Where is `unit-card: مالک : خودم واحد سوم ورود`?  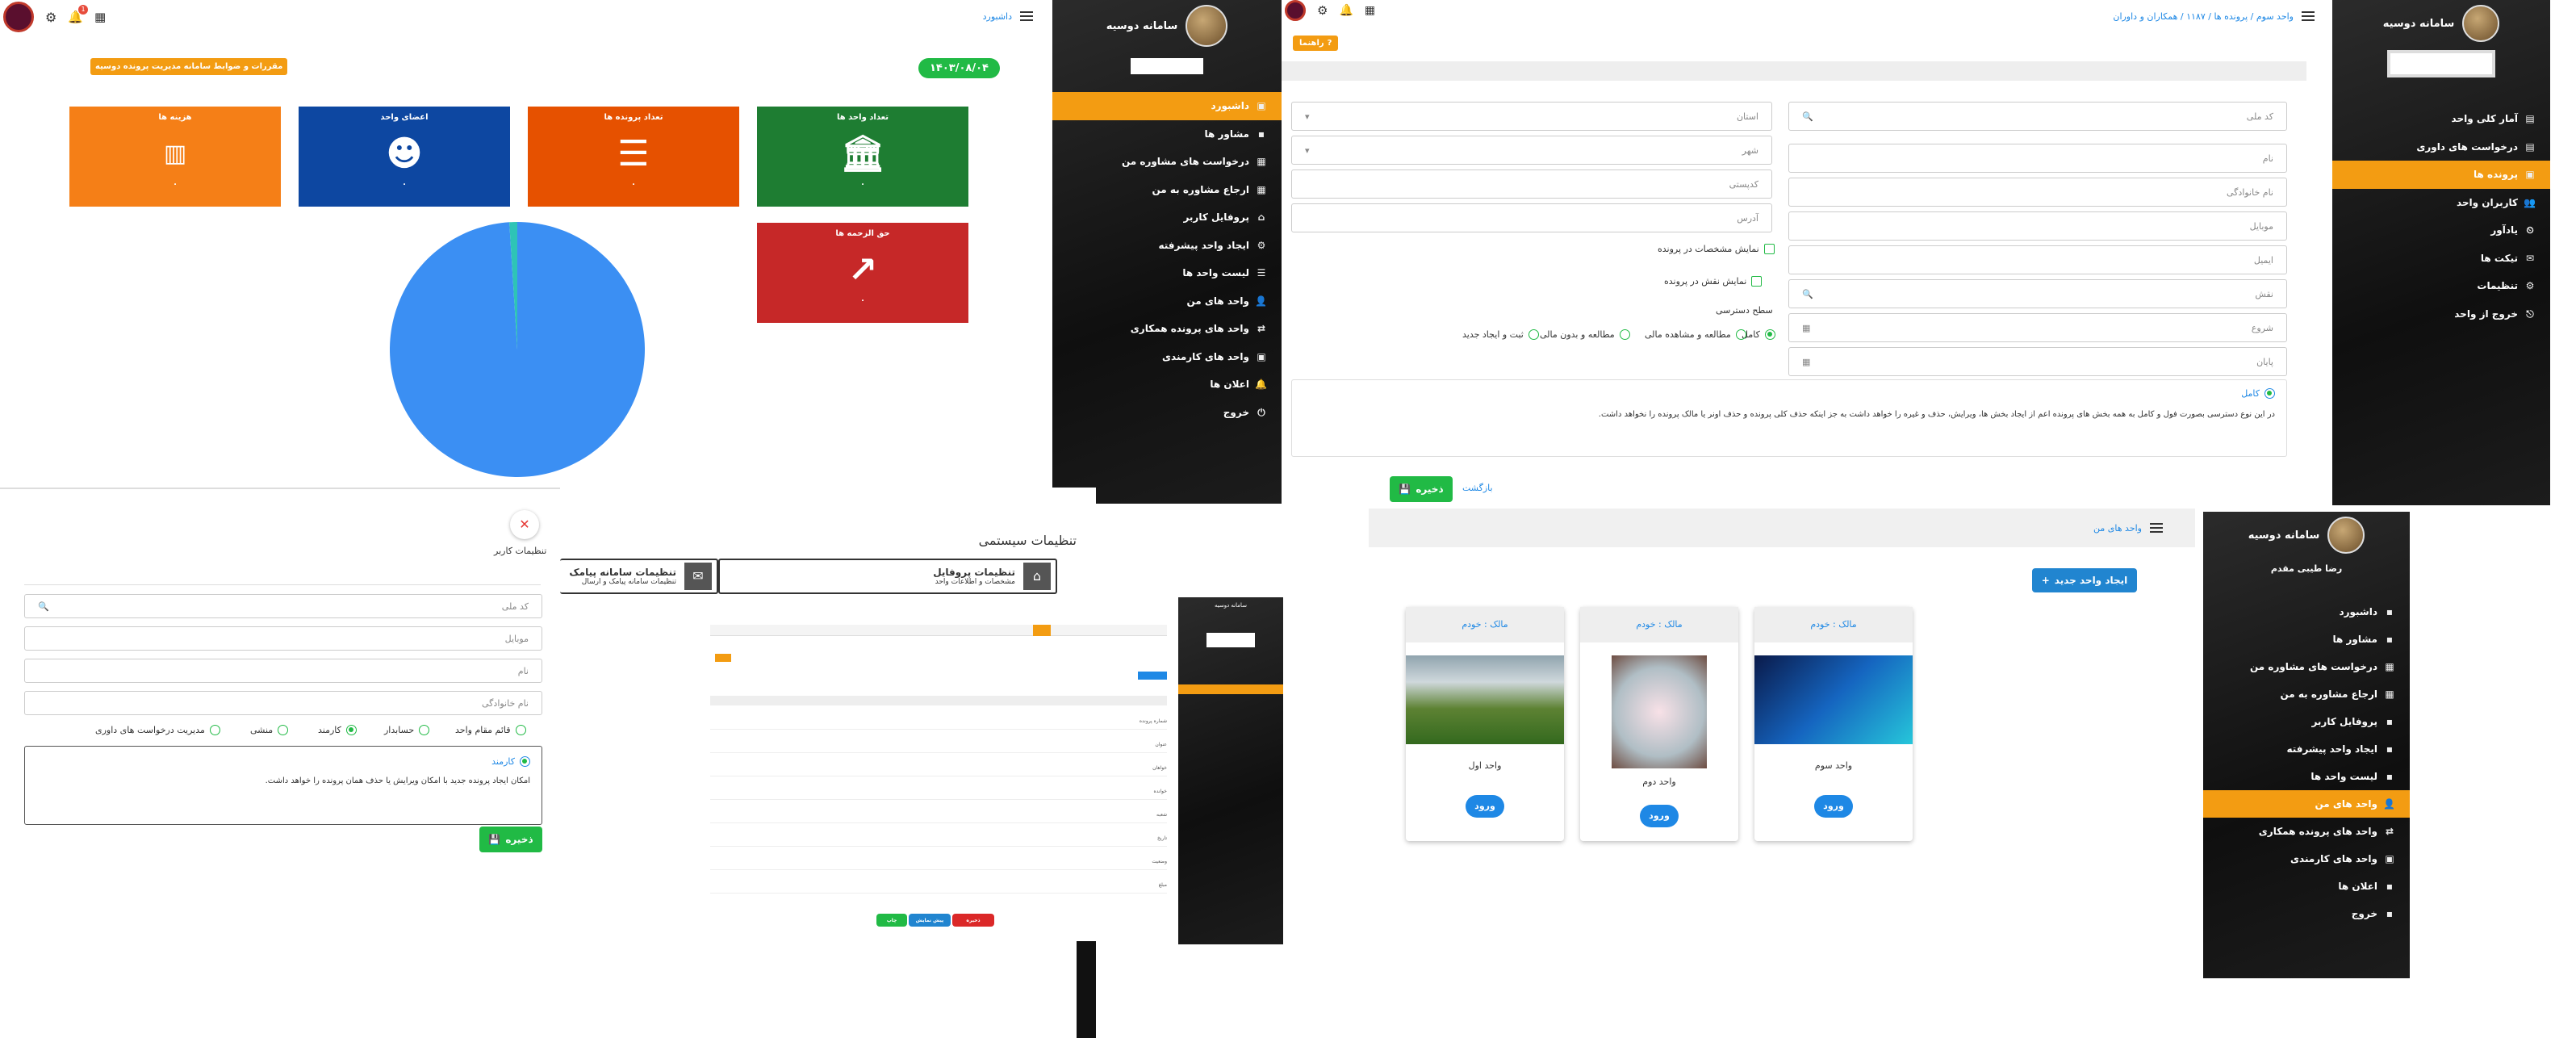 unit-card: مالک : خودم واحد سوم ورود is located at coordinates (1833, 724).